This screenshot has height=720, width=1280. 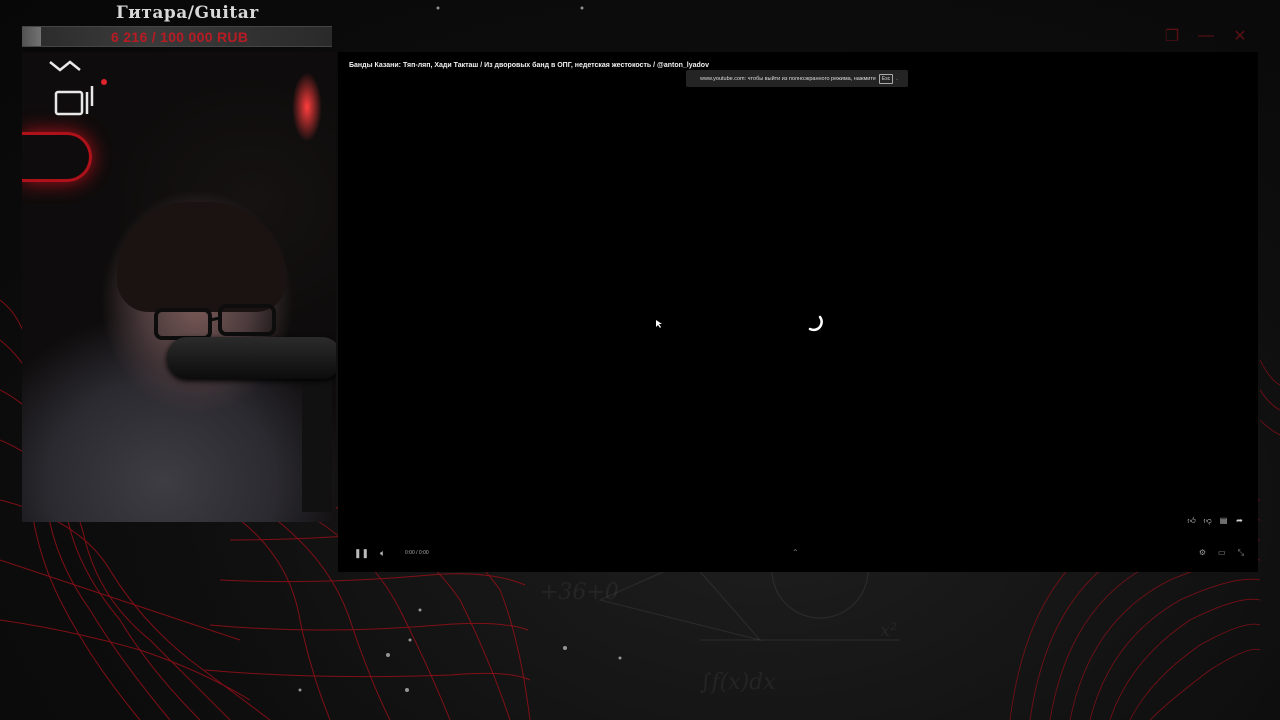 What do you see at coordinates (307, 107) in the screenshot?
I see `red-lamp-glow` at bounding box center [307, 107].